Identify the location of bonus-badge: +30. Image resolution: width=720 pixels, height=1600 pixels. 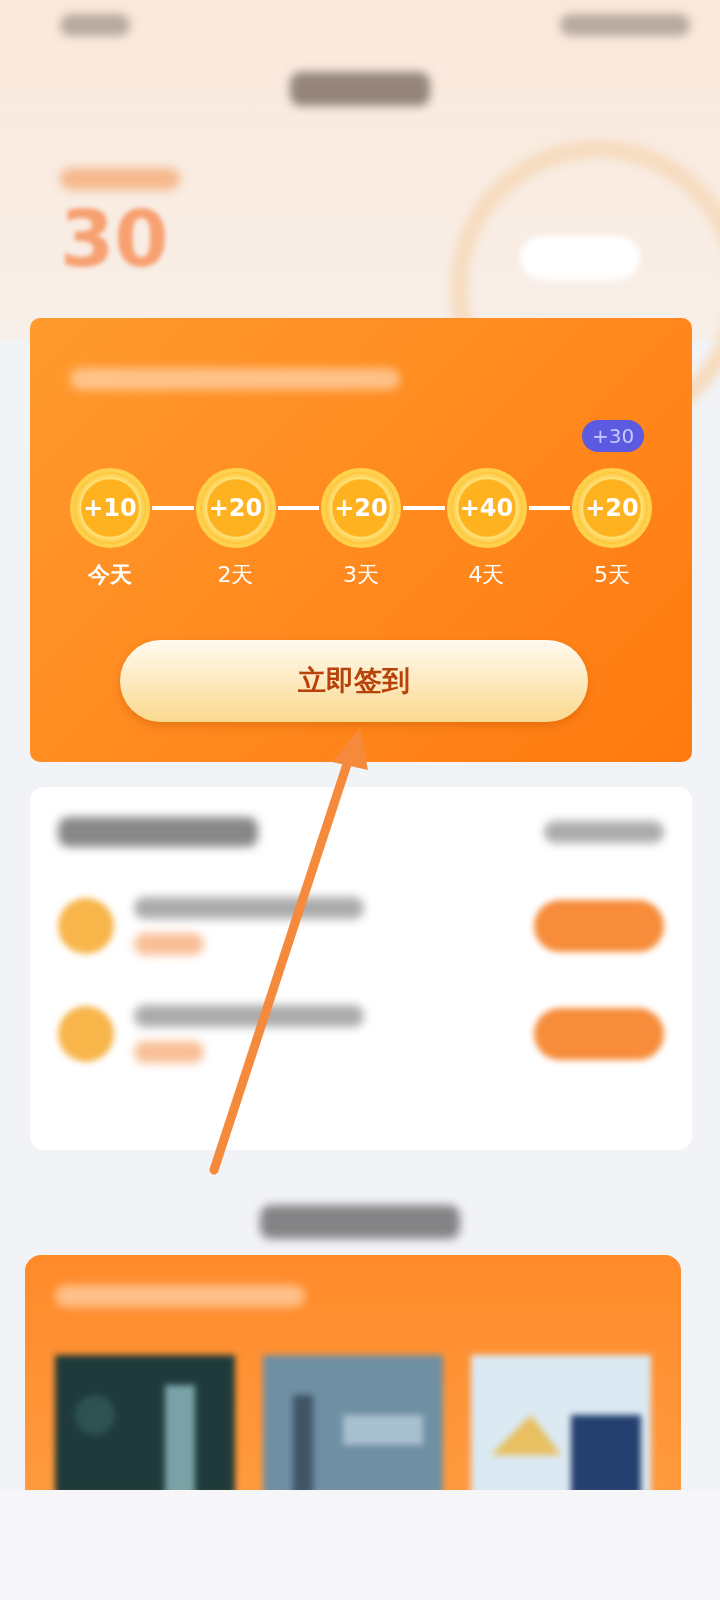
(613, 436).